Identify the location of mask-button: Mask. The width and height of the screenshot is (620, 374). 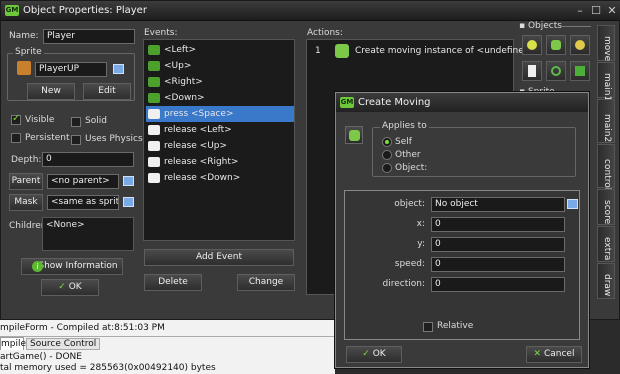
(26, 202).